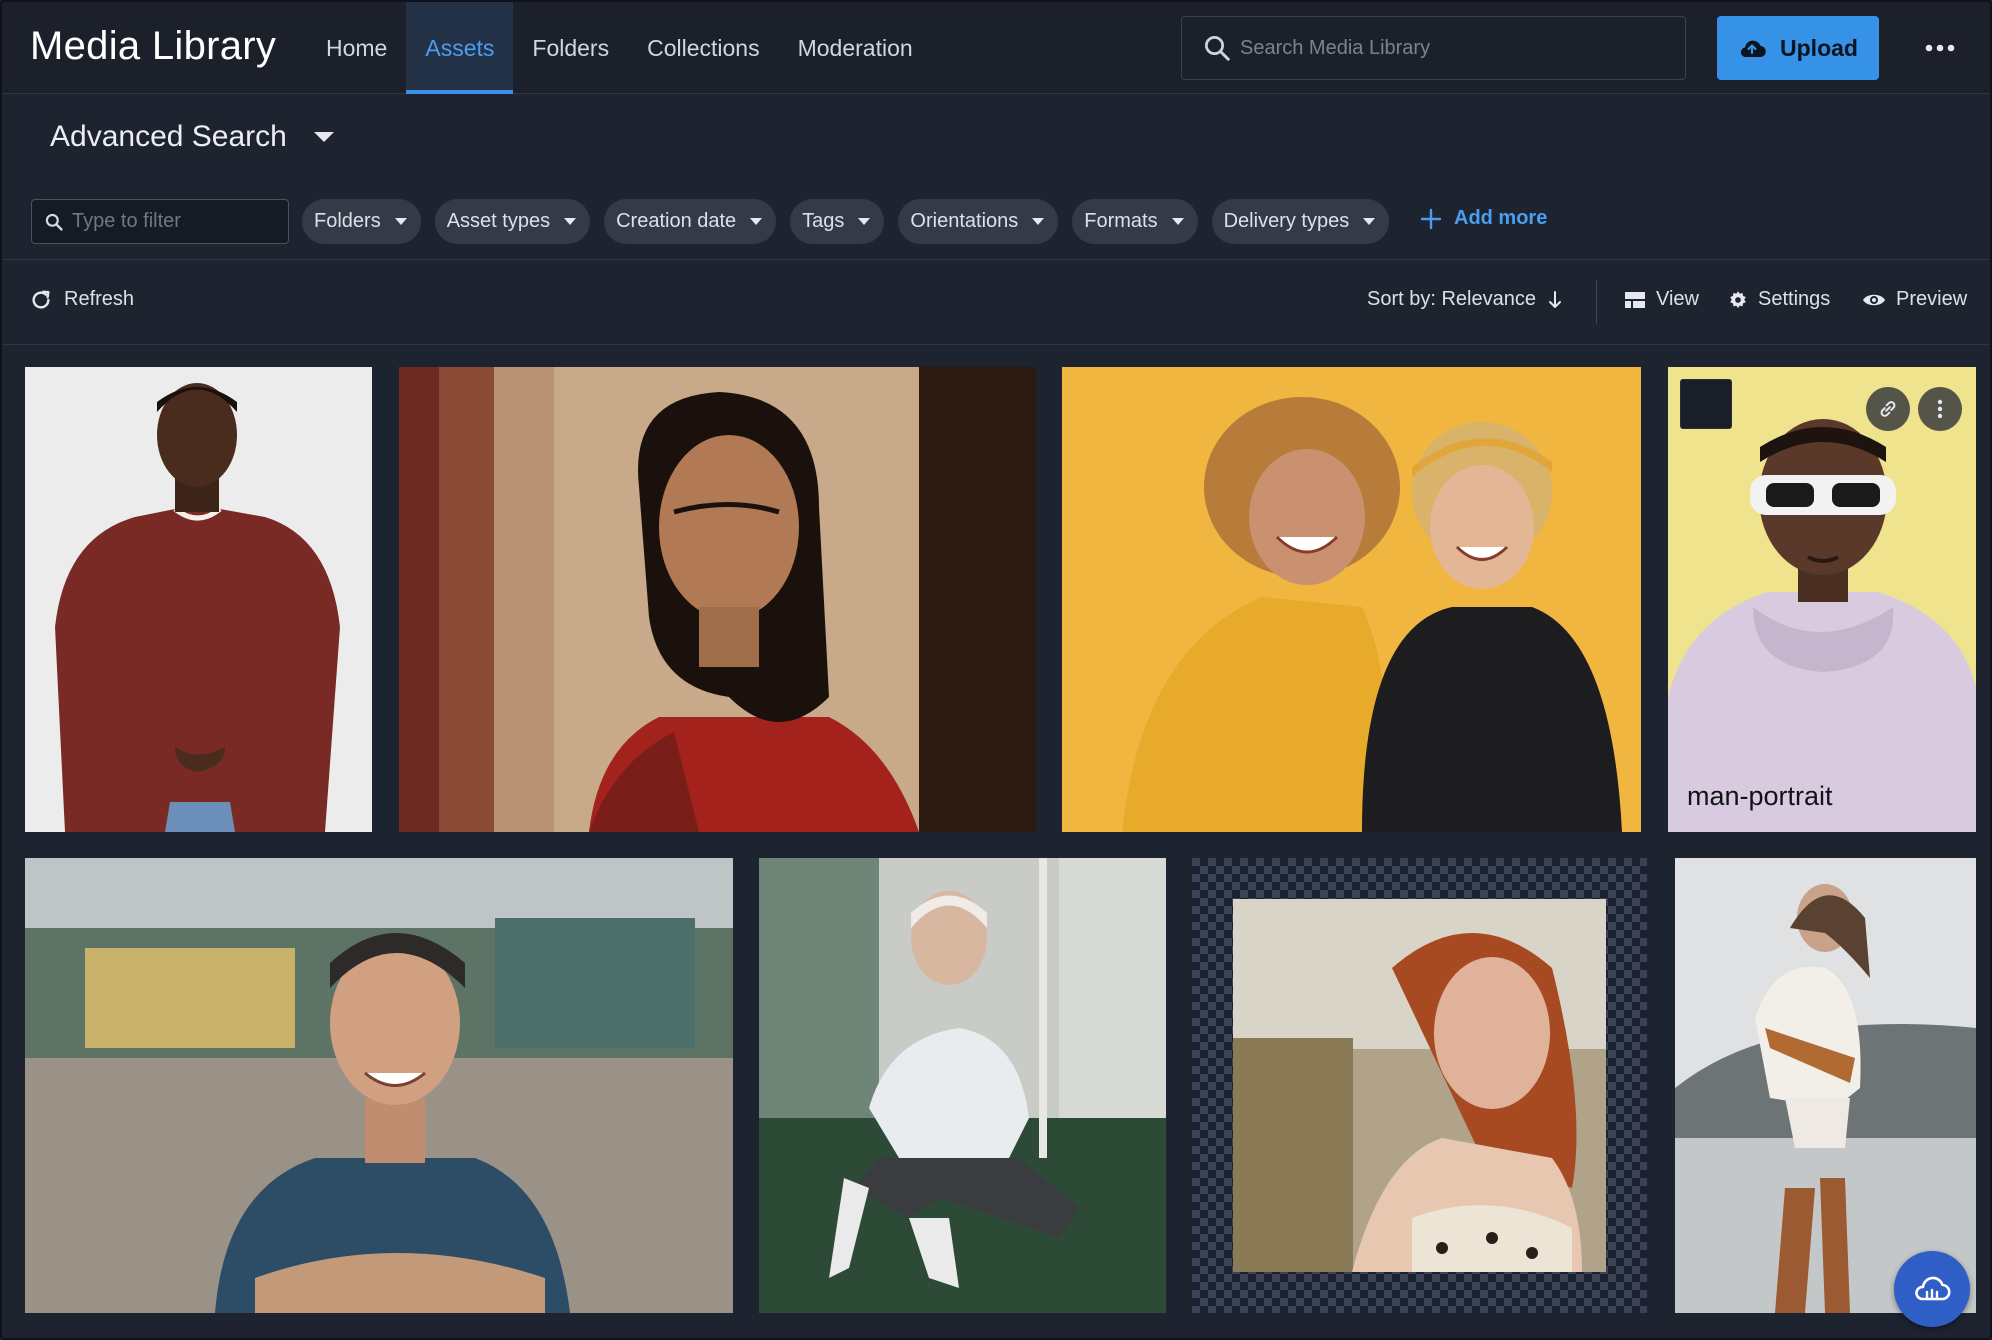 This screenshot has height=1340, width=1992. I want to click on filter-chip-delivery-types: Delivery types, so click(1300, 221).